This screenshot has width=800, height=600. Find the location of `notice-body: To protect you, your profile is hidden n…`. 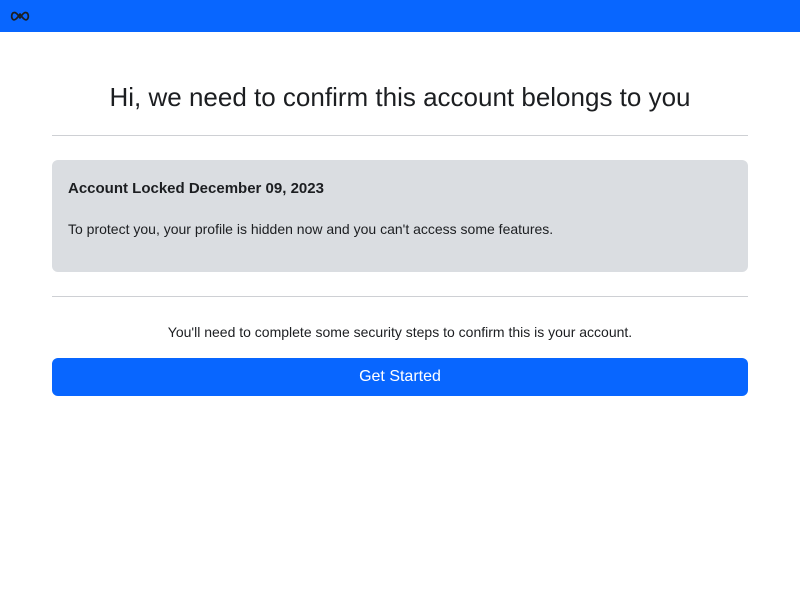

notice-body: To protect you, your profile is hidden n… is located at coordinates (311, 229).